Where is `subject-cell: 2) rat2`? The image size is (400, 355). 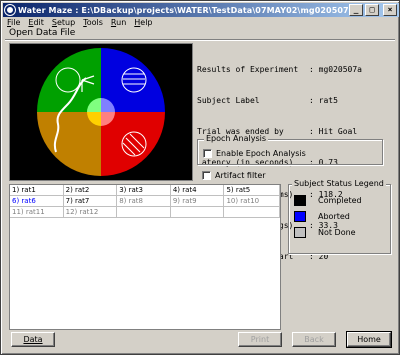 subject-cell: 2) rat2 is located at coordinates (90, 190).